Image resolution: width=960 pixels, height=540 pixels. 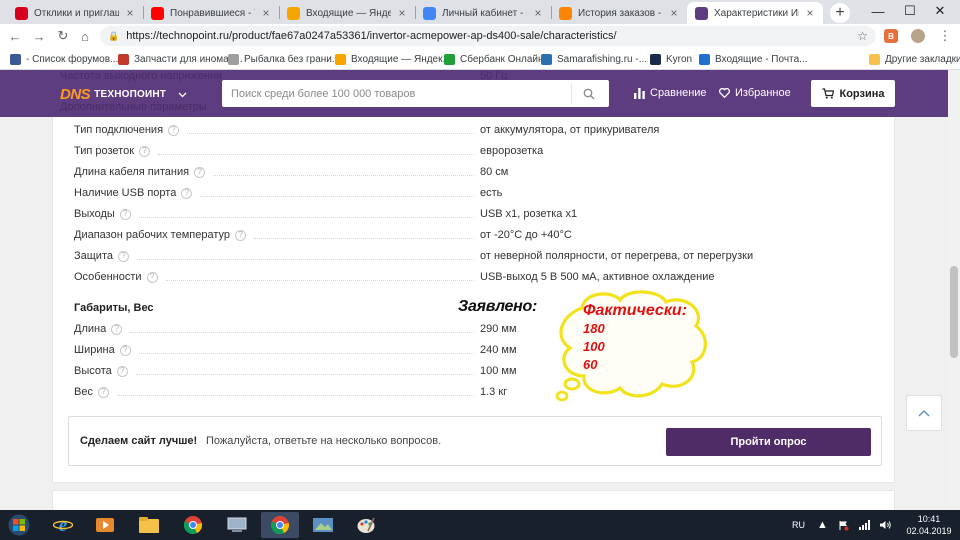 What do you see at coordinates (415, 93) in the screenshot?
I see `site-search-input: Поиск среди более 100 000 товаров` at bounding box center [415, 93].